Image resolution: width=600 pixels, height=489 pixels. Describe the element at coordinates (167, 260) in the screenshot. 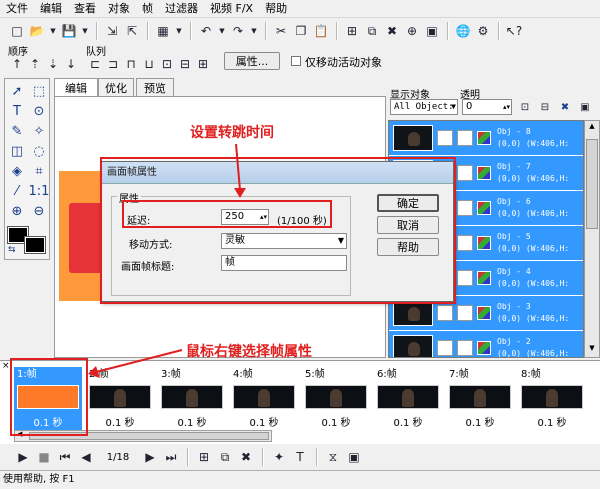

I see `annotation-arrows` at that location.